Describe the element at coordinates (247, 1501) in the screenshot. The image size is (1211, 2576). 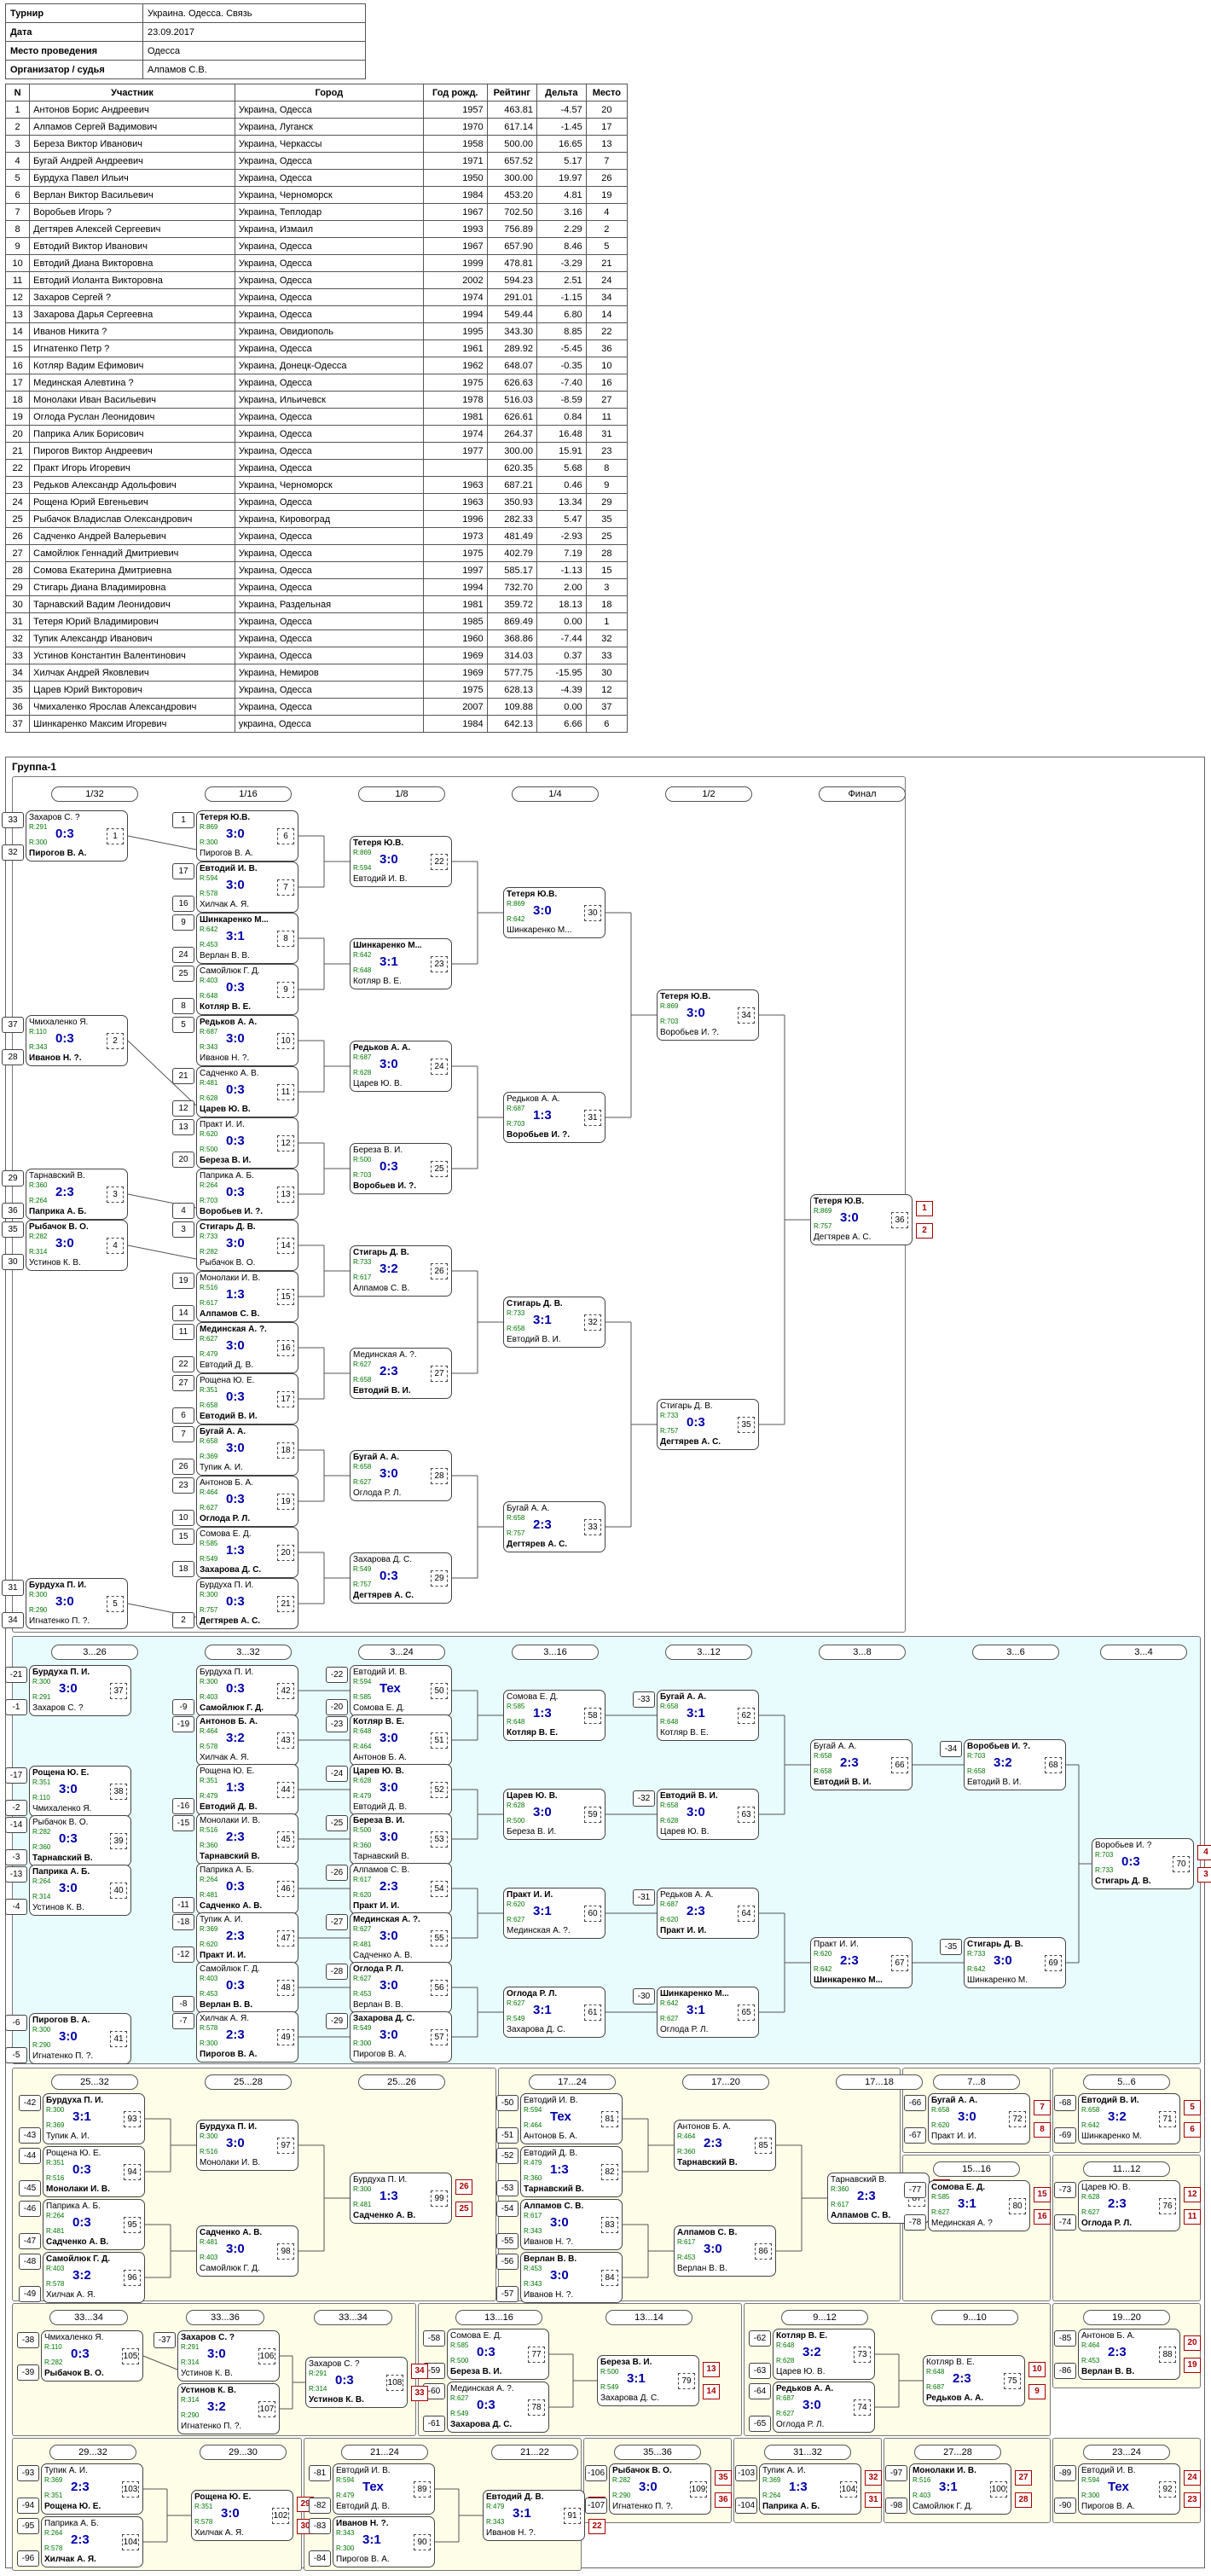
I see `match-box: Антонов Б. А. R:464 0:3 R:627 Оглода Р. Л. 19` at that location.